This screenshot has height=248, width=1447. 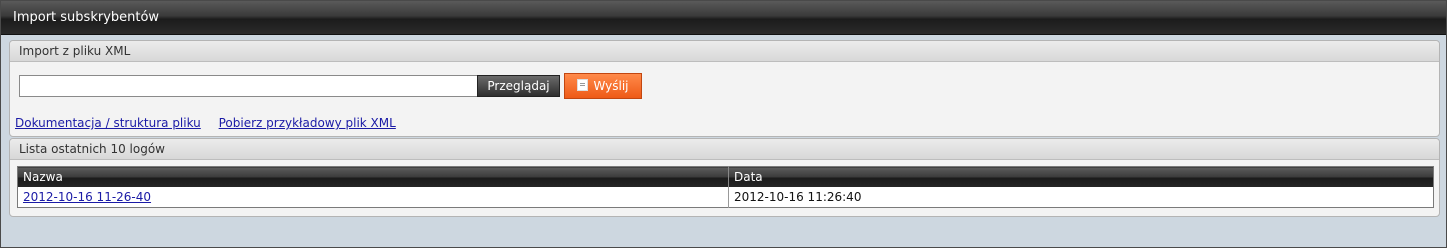 I want to click on table-row: 2012-10-16 11-26-40 2012-10-16 11:26:40, so click(x=726, y=197).